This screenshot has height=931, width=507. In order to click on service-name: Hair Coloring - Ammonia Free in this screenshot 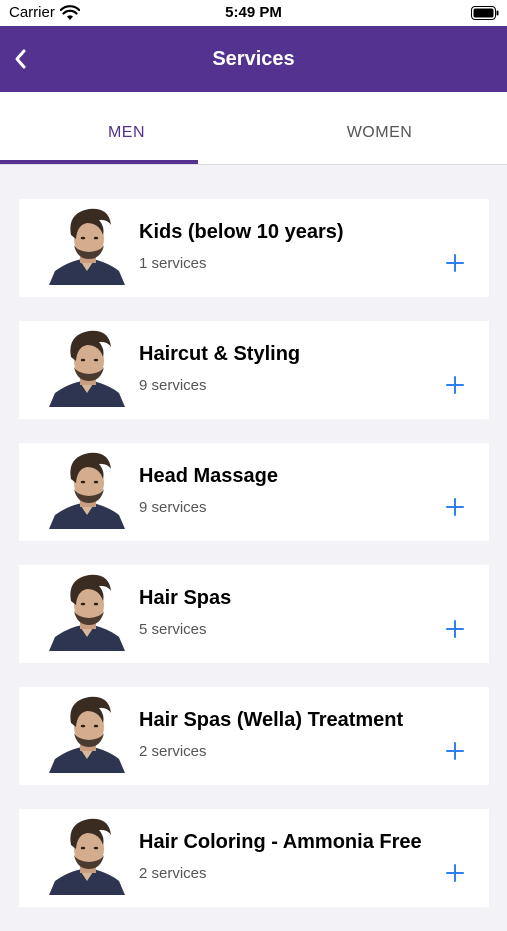, I will do `click(280, 842)`.